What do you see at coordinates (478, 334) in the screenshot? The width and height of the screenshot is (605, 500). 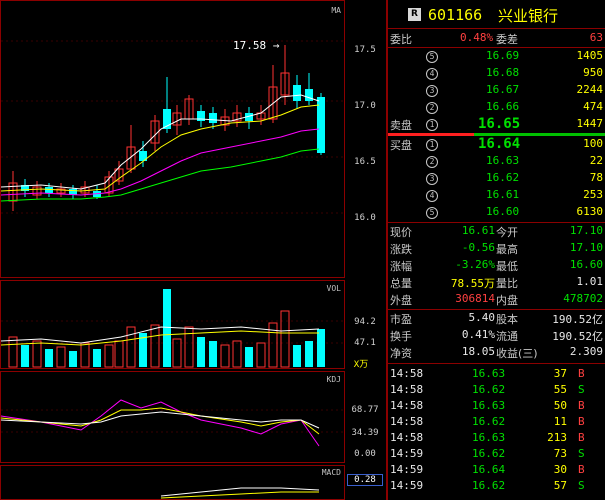 I see `fund-value: 0.41%` at bounding box center [478, 334].